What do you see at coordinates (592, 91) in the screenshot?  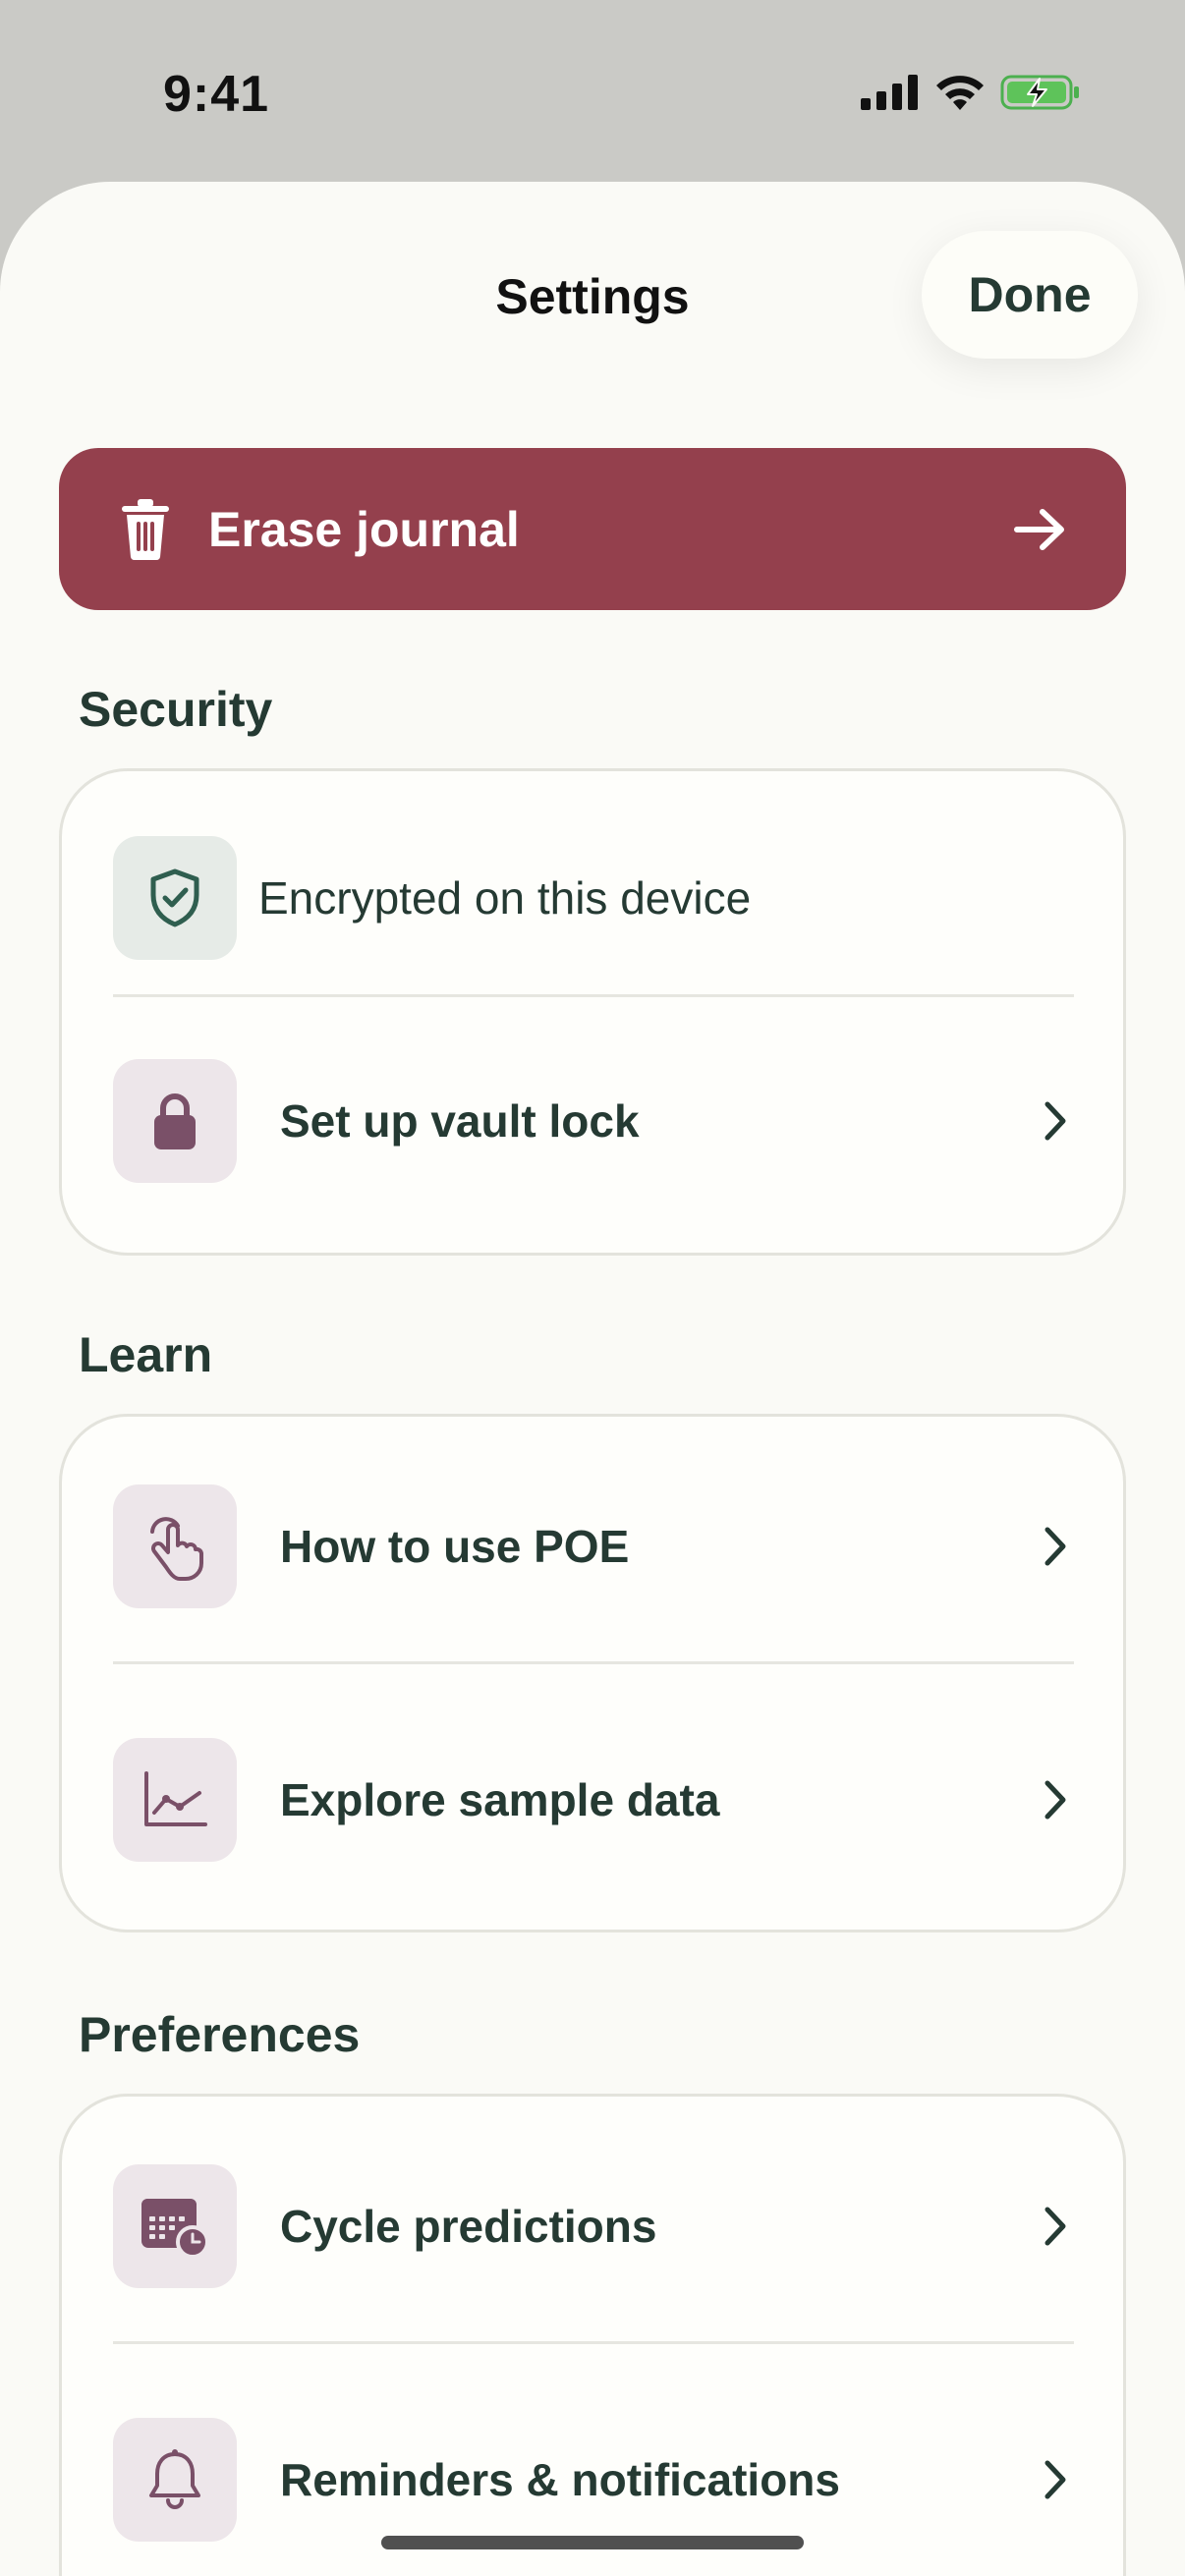 I see `status-bar: 9:41` at bounding box center [592, 91].